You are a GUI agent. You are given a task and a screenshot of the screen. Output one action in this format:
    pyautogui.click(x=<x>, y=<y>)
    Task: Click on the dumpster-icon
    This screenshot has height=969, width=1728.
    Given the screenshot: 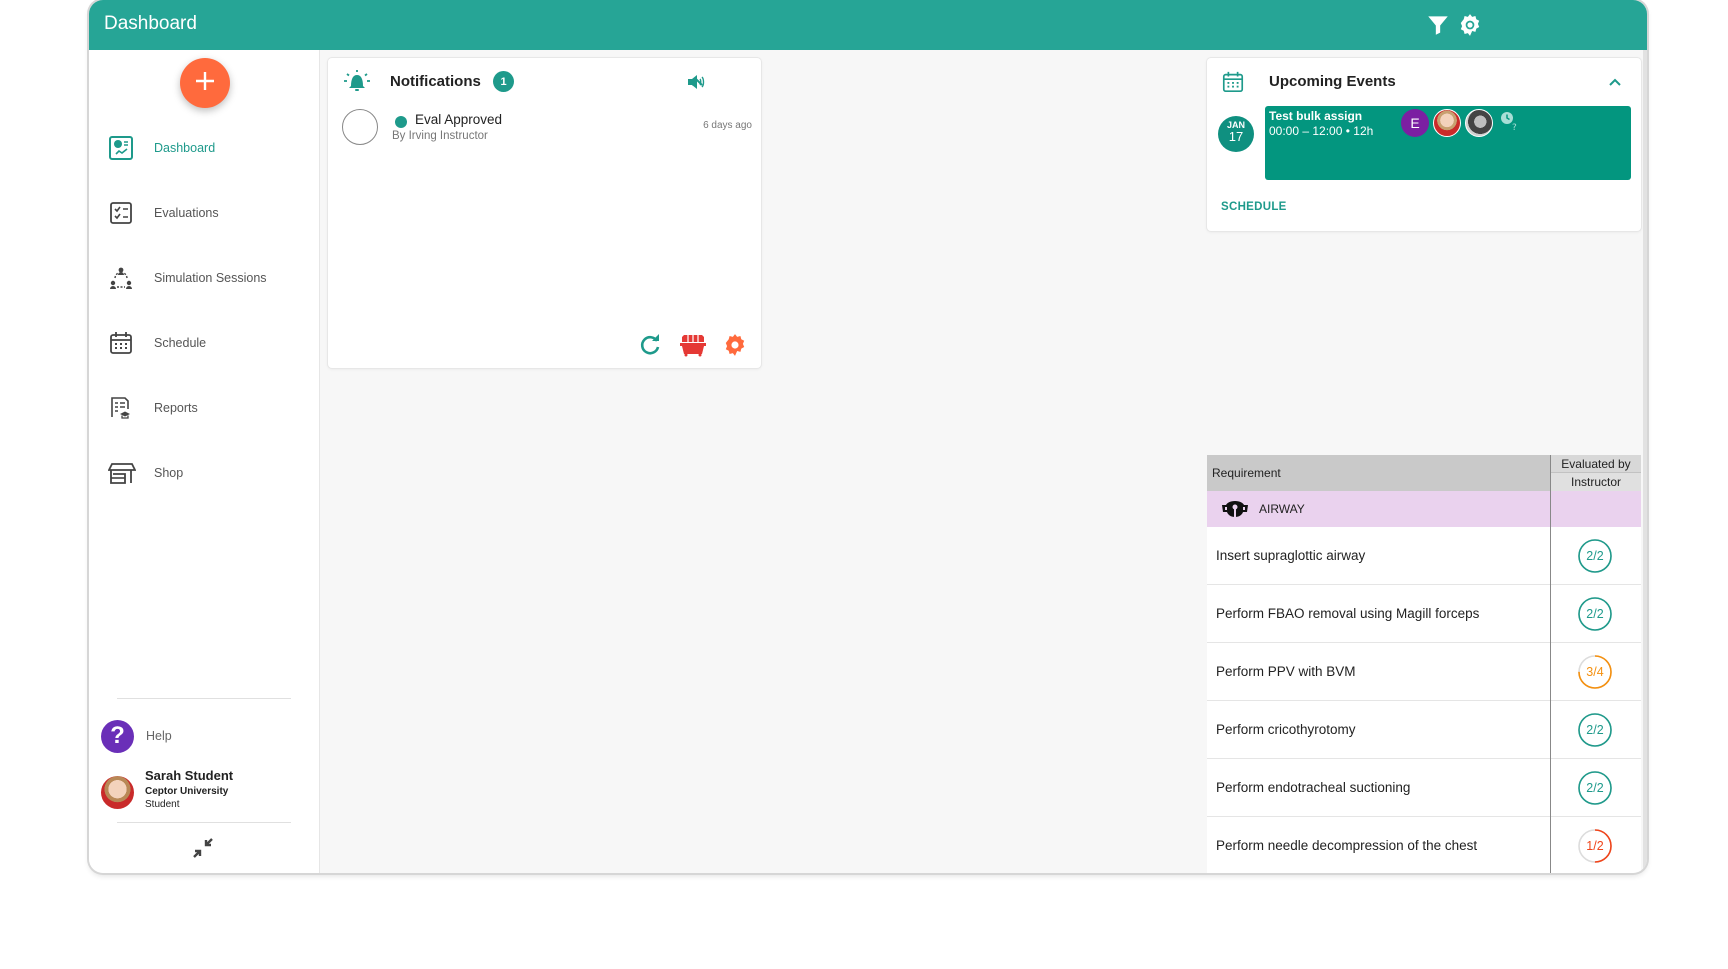 What is the action you would take?
    pyautogui.click(x=692, y=345)
    